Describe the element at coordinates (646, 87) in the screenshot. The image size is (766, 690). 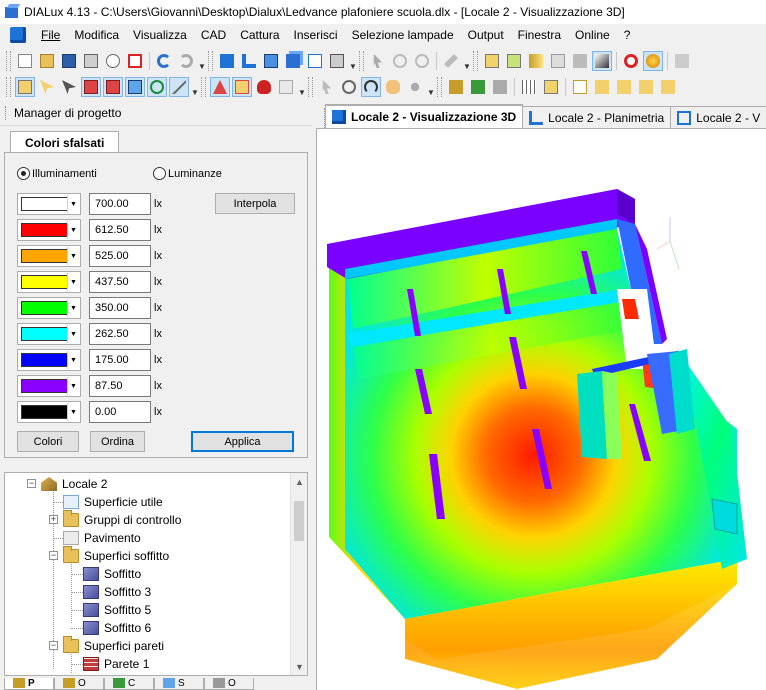
I see `view4-icon` at that location.